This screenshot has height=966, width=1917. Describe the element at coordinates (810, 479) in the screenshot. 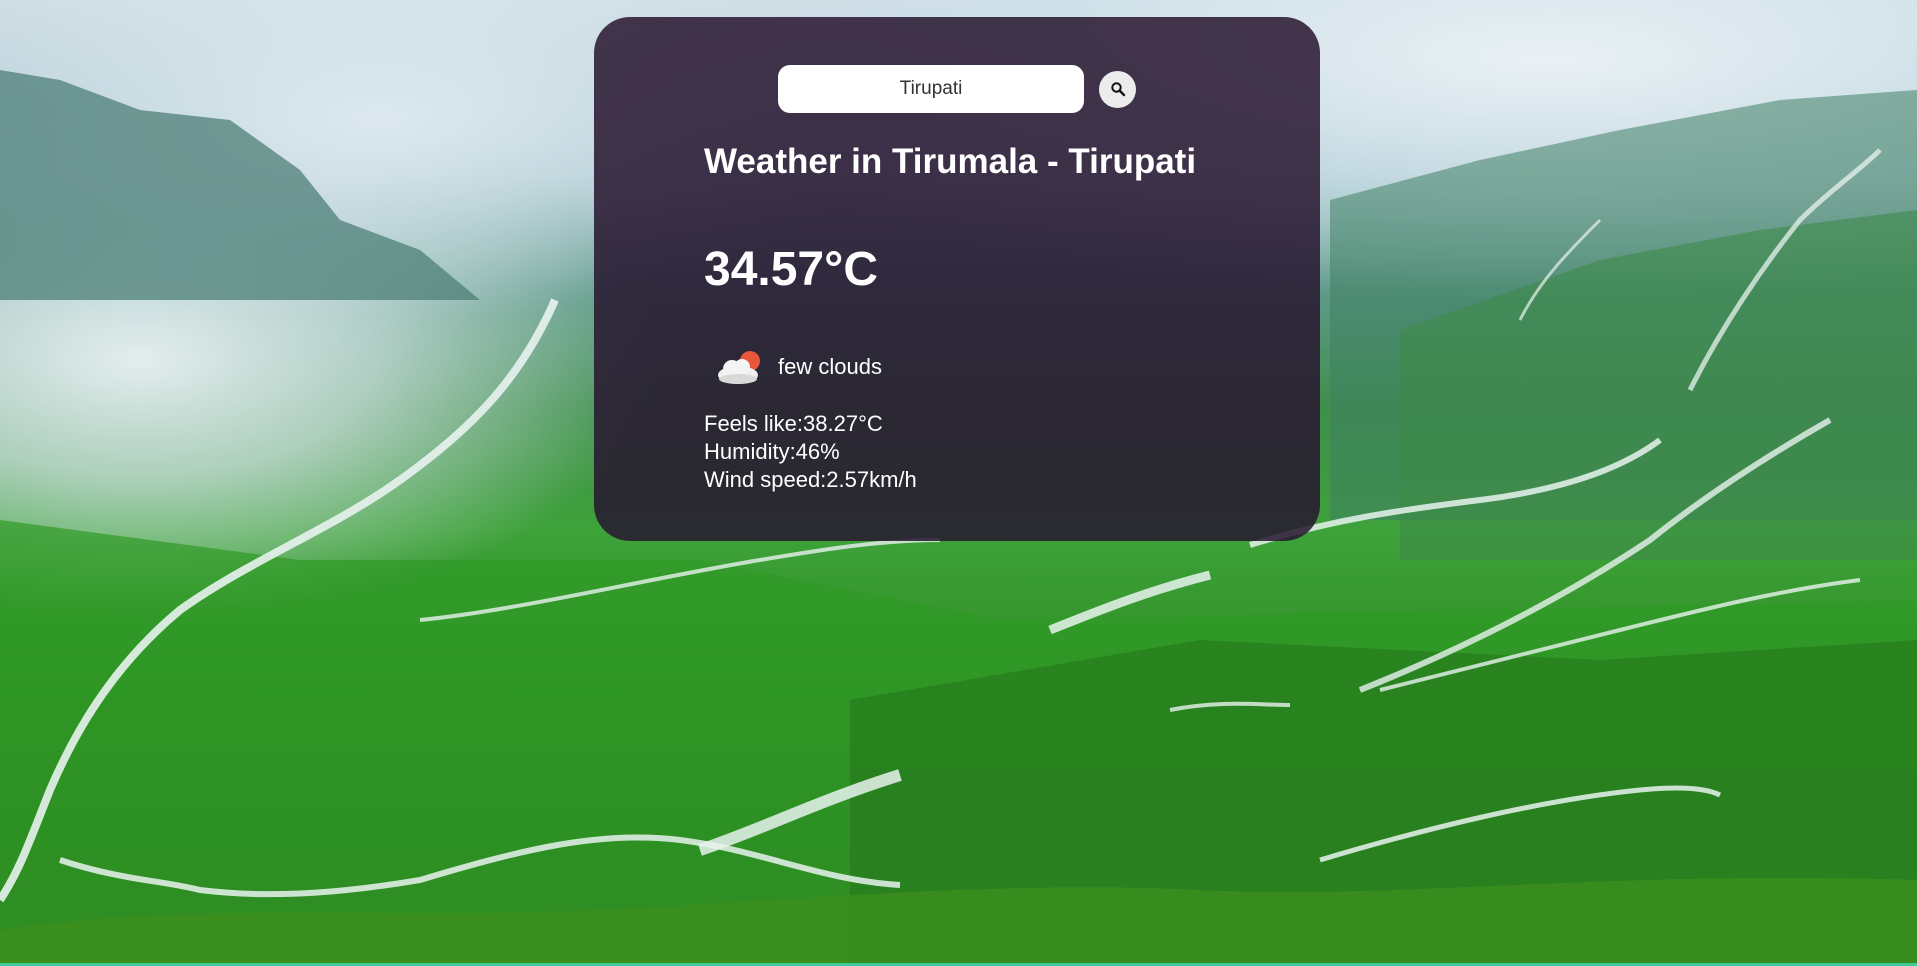

I see `wind-speed-text: Wind speed:2.57km/h` at that location.